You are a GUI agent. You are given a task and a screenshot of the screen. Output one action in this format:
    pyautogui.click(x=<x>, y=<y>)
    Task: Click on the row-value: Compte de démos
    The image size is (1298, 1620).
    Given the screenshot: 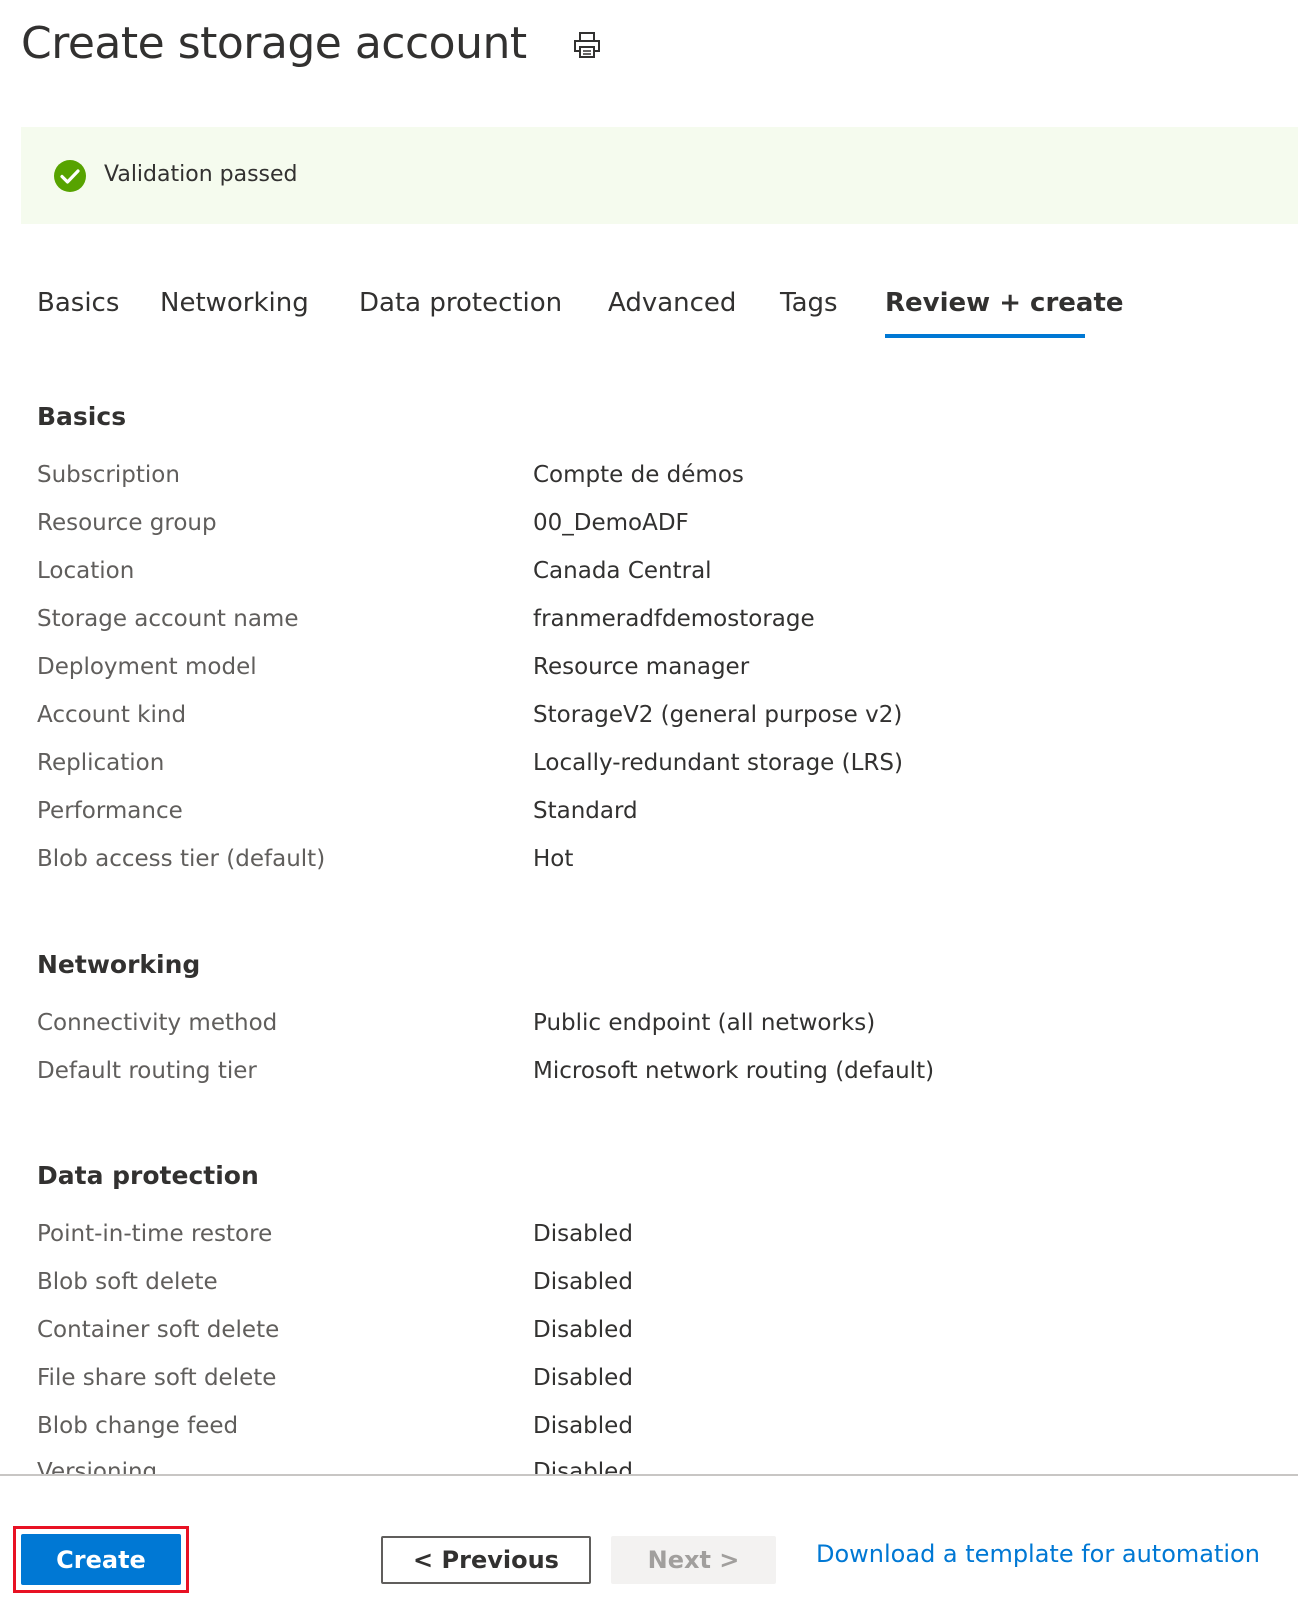 What is the action you would take?
    pyautogui.click(x=638, y=475)
    